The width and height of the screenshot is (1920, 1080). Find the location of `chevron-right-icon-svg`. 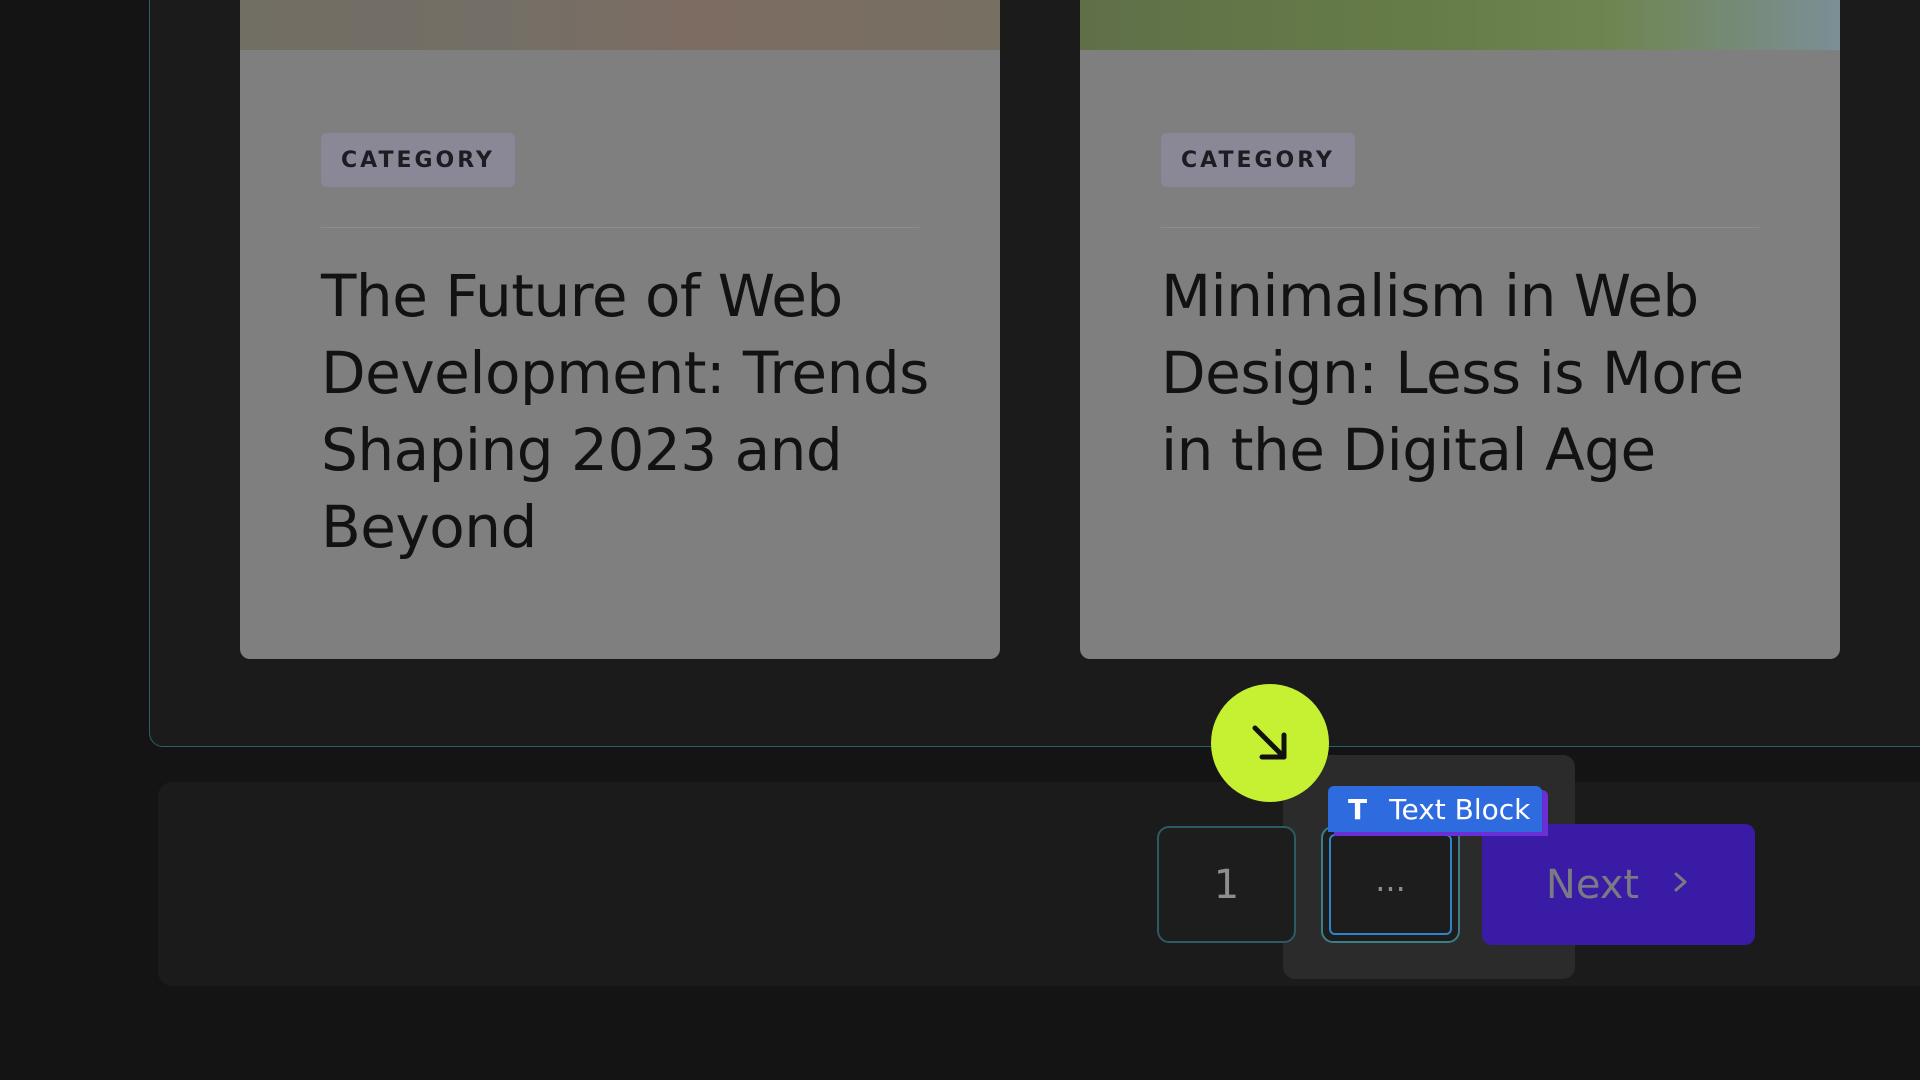

chevron-right-icon-svg is located at coordinates (1680, 881).